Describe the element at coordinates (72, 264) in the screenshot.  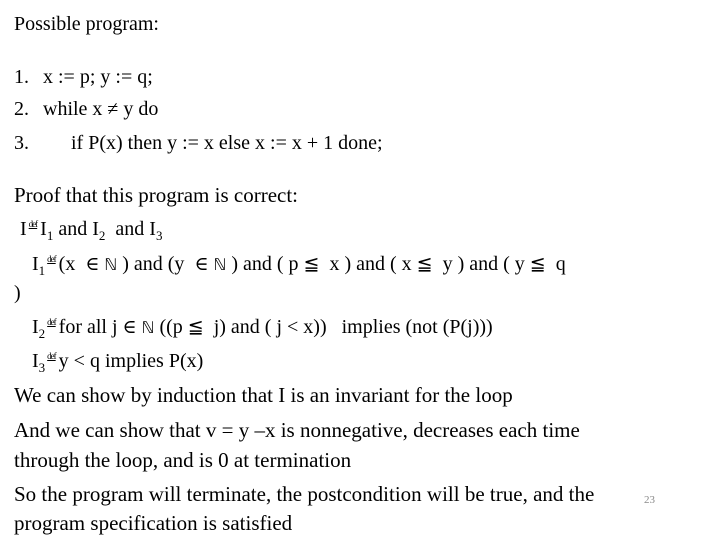
I see `term: (x` at that location.